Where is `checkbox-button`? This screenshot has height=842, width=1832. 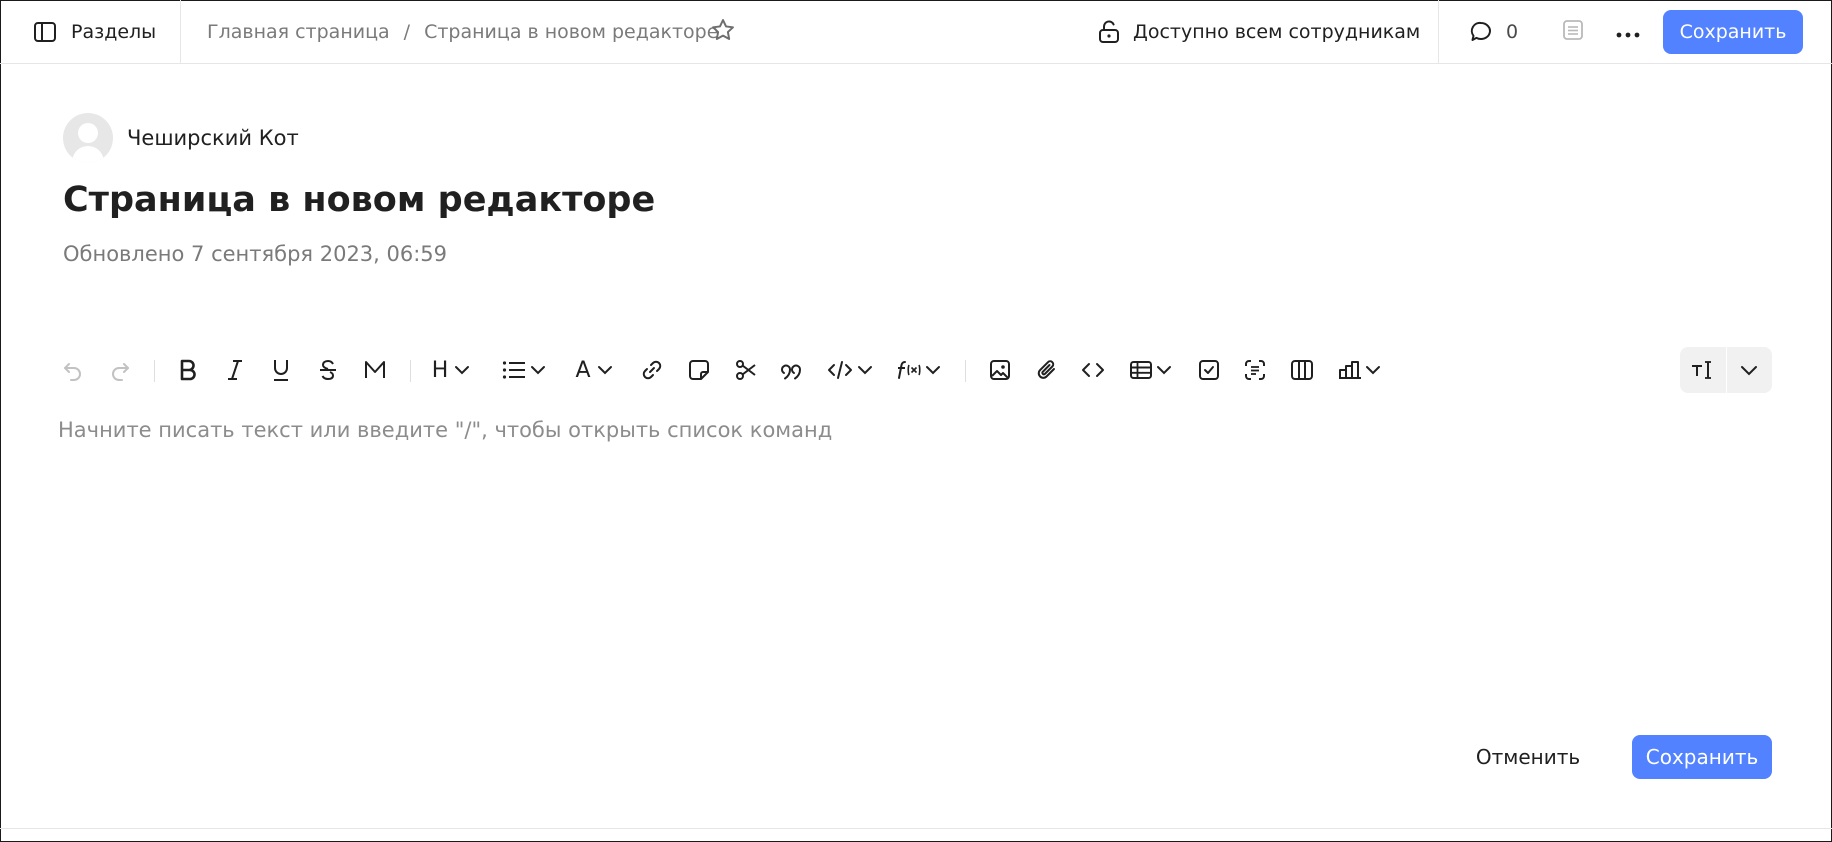 checkbox-button is located at coordinates (1209, 370).